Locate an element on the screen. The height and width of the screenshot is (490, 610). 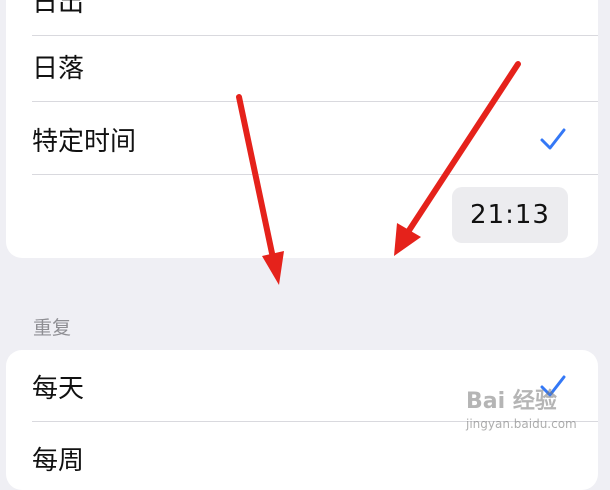
option-custom-time: 特定时间 is located at coordinates (315, 139).